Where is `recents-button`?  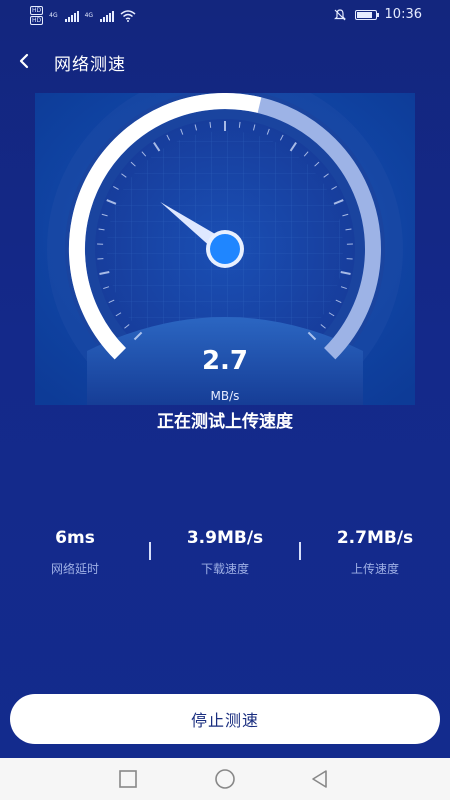 recents-button is located at coordinates (128, 779).